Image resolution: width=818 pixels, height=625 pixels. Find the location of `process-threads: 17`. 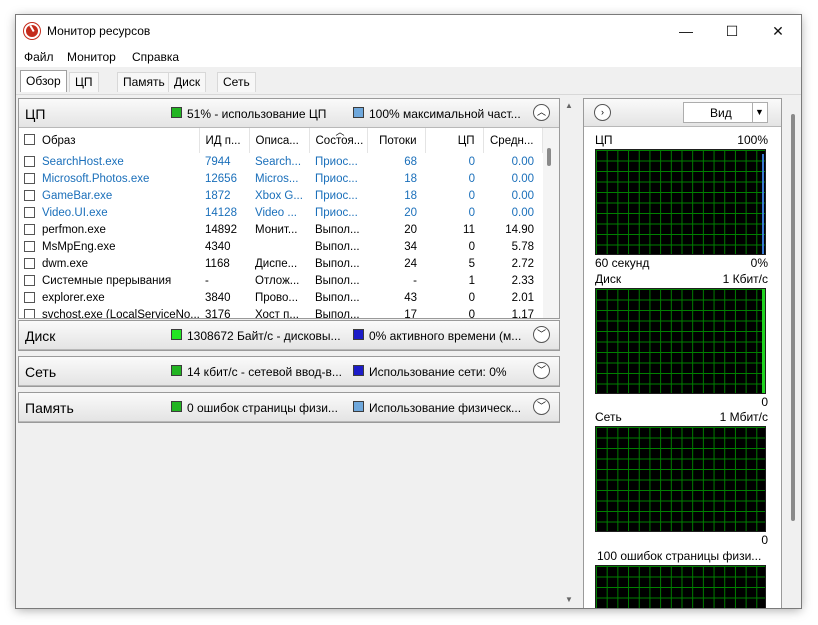

process-threads: 17 is located at coordinates (410, 313).